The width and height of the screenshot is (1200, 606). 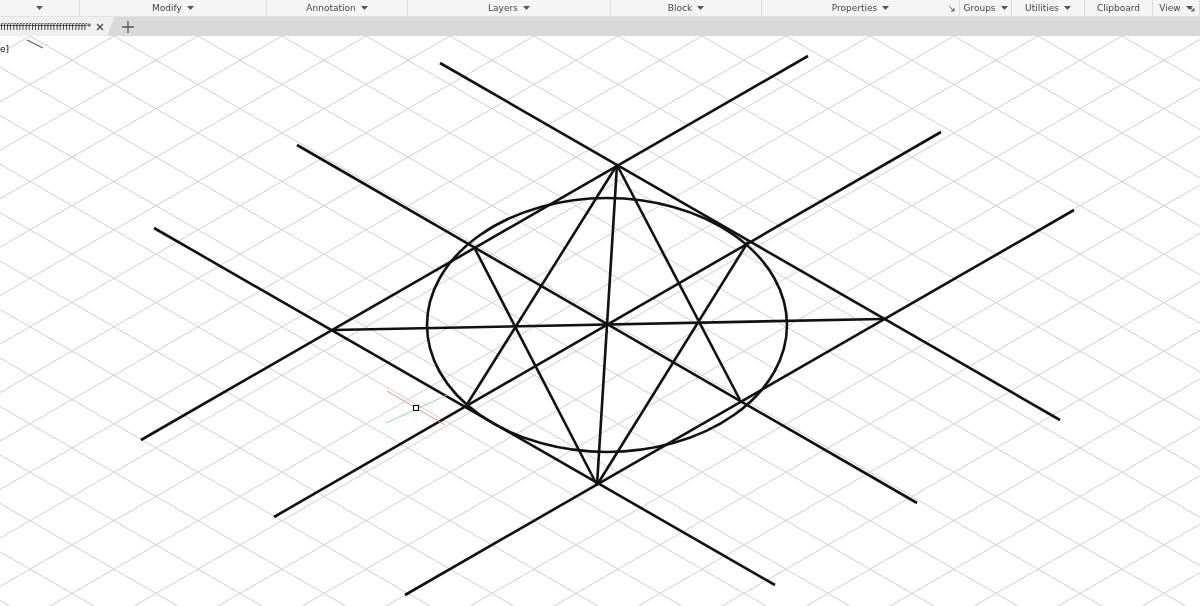 What do you see at coordinates (509, 8) in the screenshot?
I see `ribbon-panel-title: Layers` at bounding box center [509, 8].